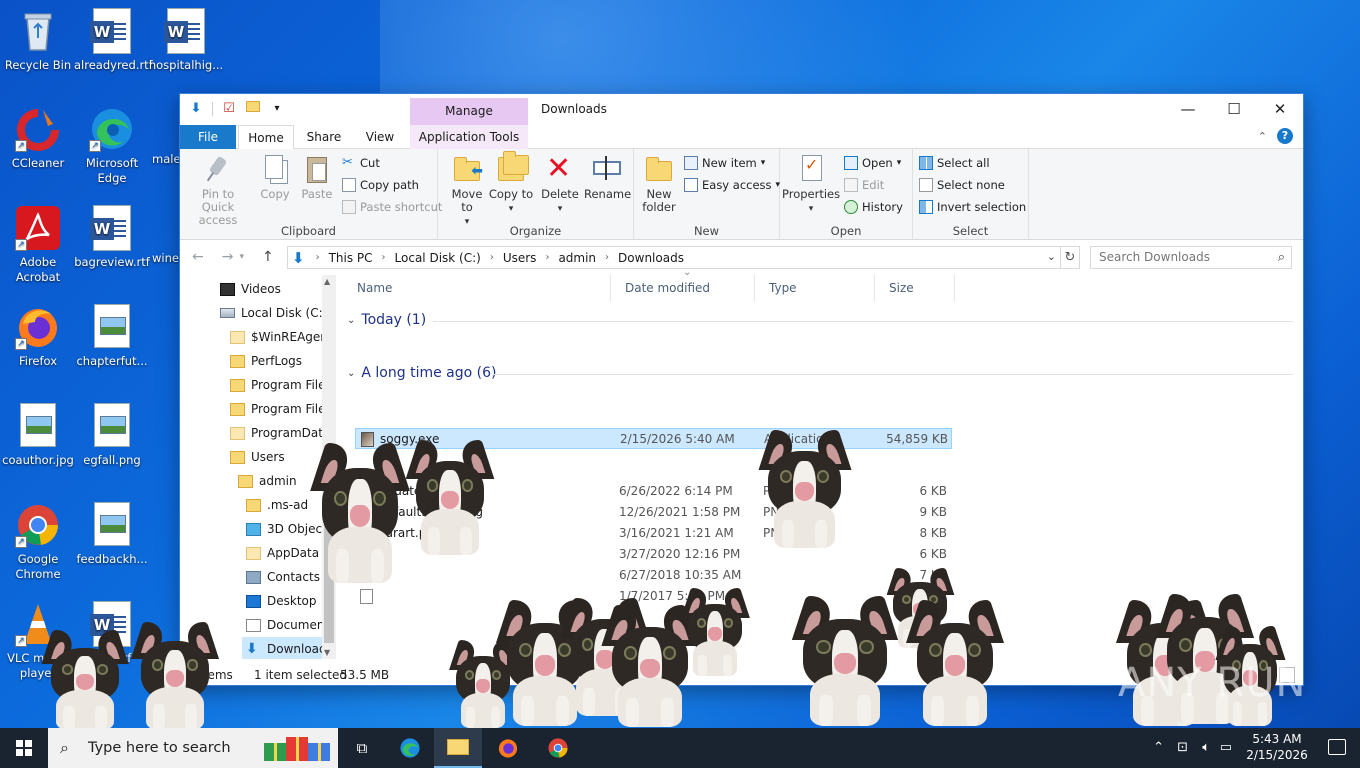 The image size is (1360, 768). I want to click on tab-view: View, so click(380, 137).